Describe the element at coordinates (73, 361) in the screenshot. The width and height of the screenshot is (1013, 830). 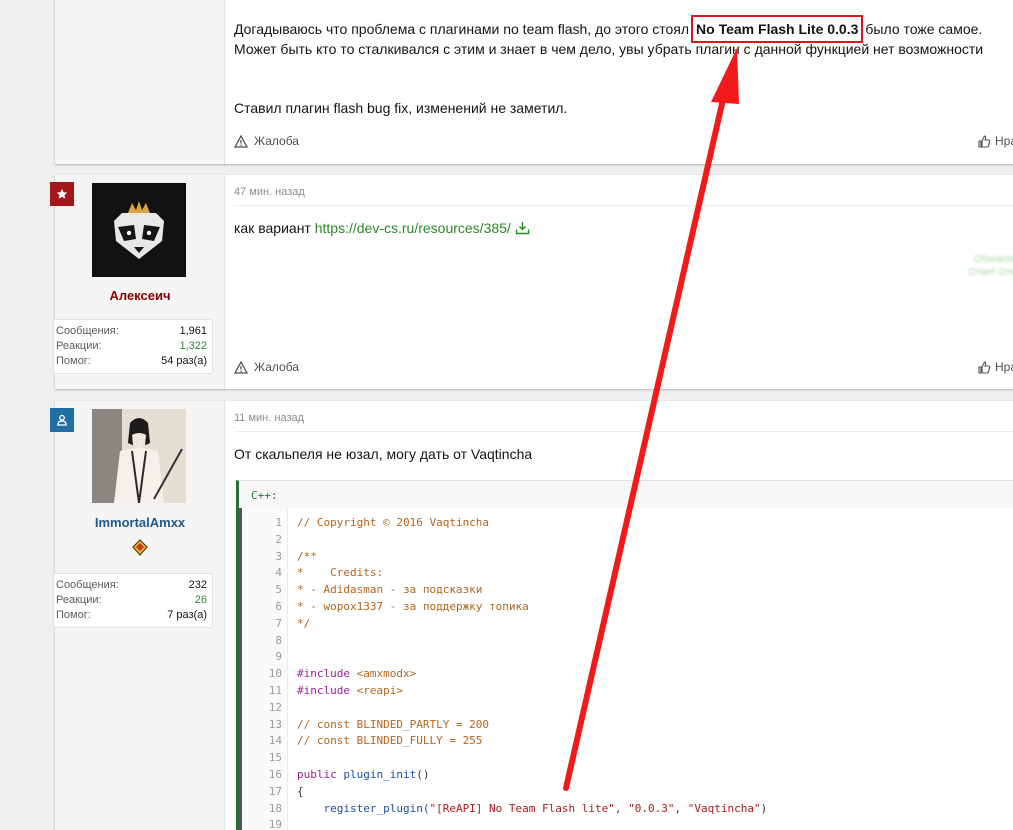
I see `stat-label: Помог:` at that location.